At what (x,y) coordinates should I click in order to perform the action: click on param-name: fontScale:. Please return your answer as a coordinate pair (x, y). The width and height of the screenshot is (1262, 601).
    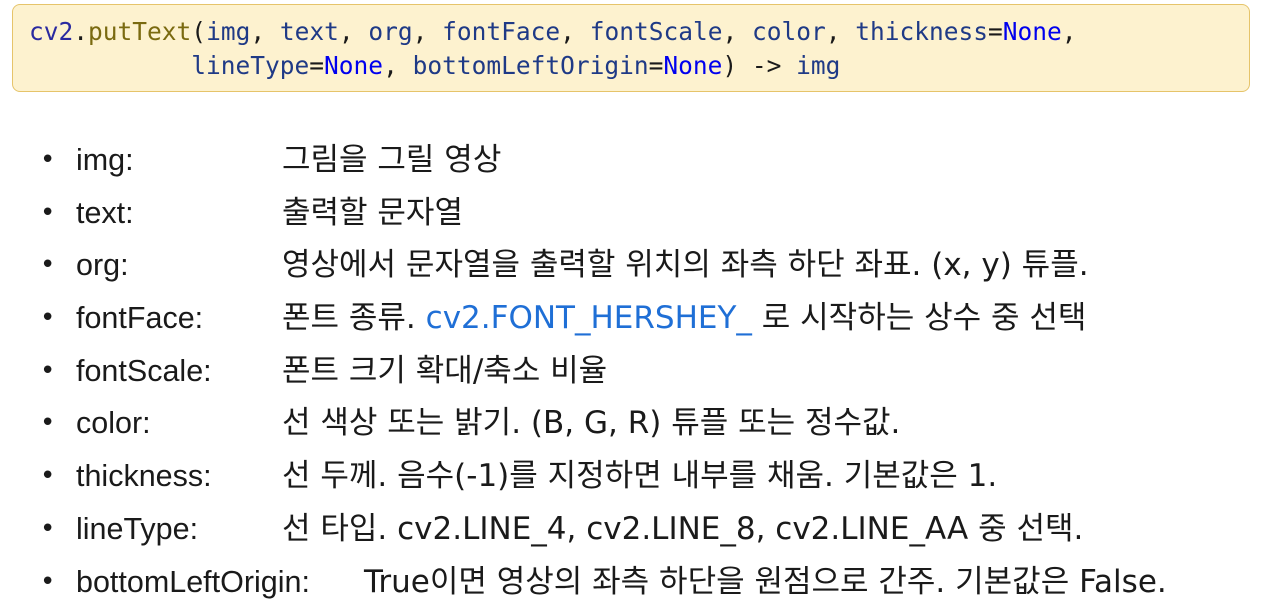
    Looking at the image, I should click on (144, 370).